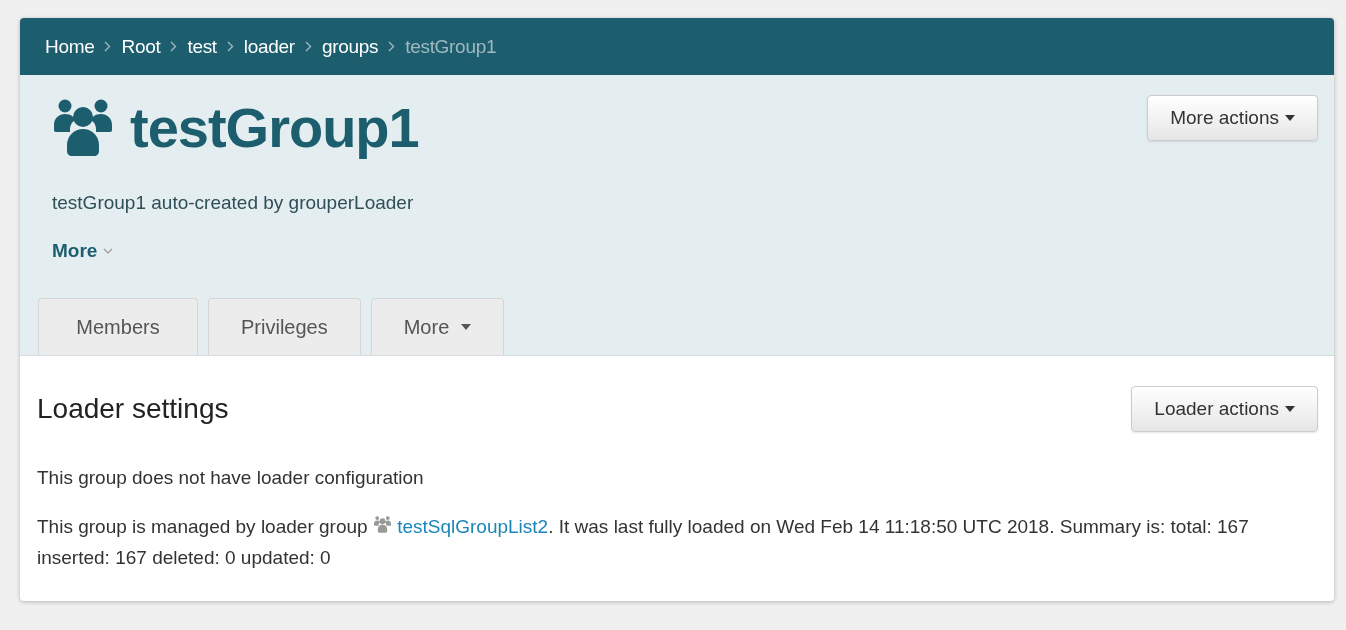 This screenshot has width=1346, height=630. I want to click on group-description: testGroup1 auto-created by grouperLoader, so click(233, 203).